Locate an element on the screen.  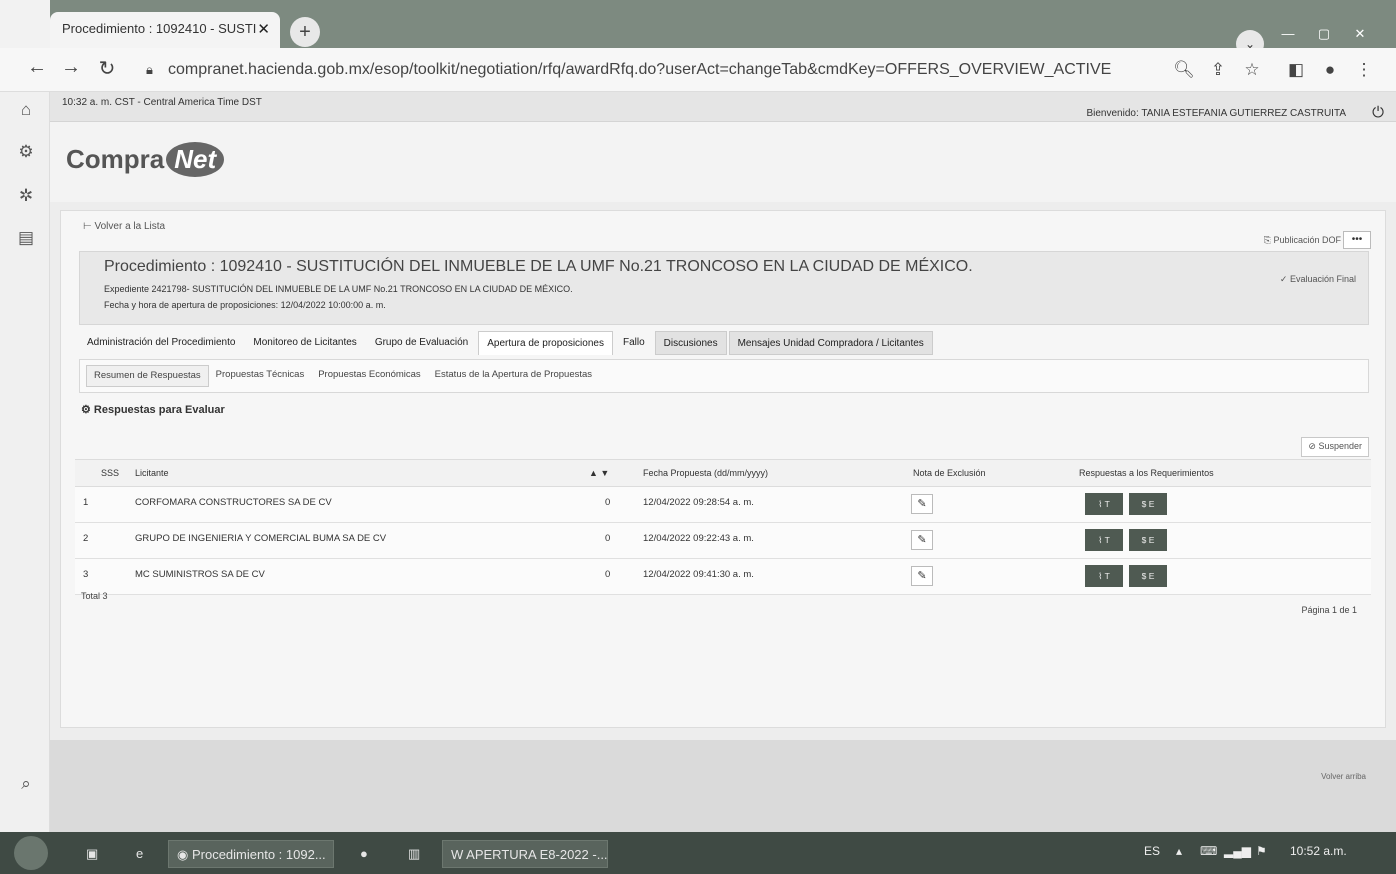
dof-publication-link: ⎘ Publicación DOF is located at coordinates (1302, 240).